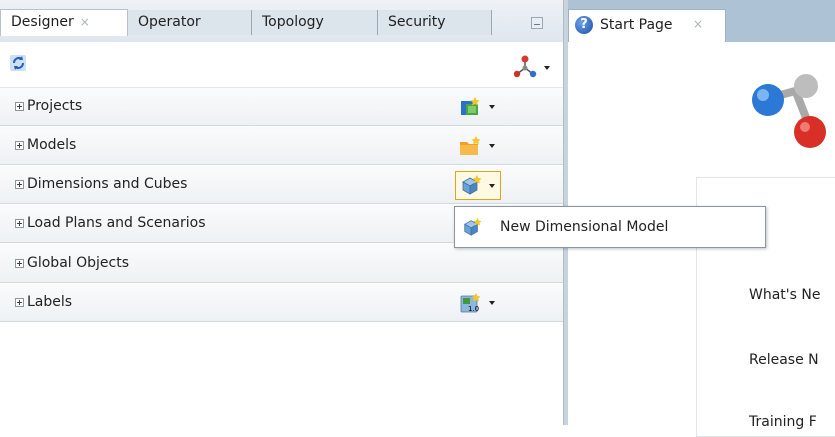 This screenshot has width=835, height=437. I want to click on tab-designer-label: Designer, so click(42, 22).